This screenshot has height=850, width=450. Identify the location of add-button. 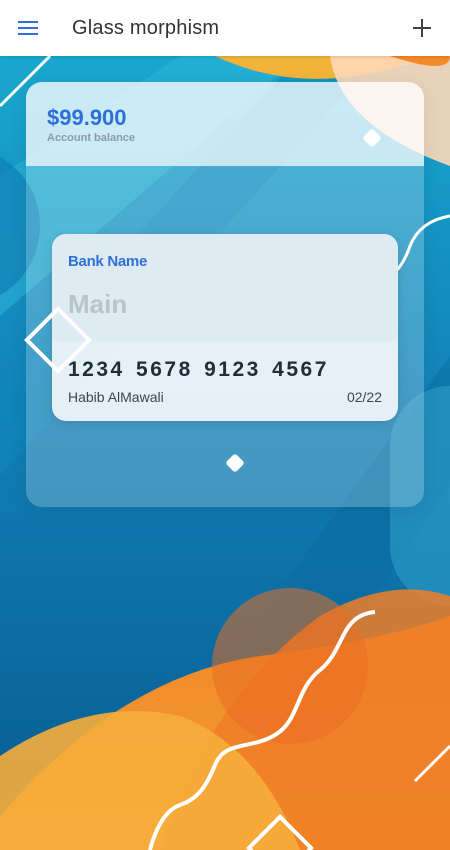
(422, 28).